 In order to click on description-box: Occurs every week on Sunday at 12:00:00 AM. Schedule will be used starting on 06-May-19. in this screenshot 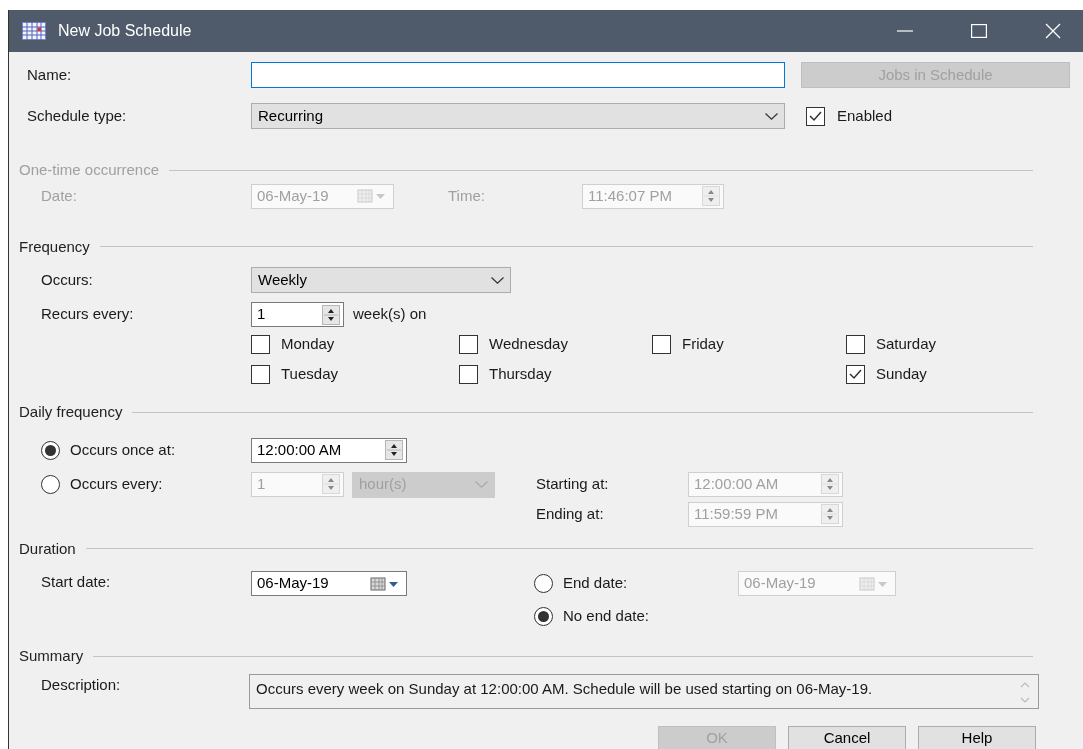, I will do `click(644, 691)`.